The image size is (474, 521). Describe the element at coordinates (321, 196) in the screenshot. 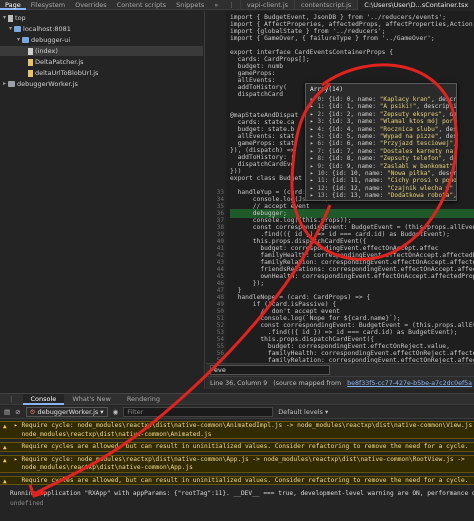

I see `array-index: 13` at that location.